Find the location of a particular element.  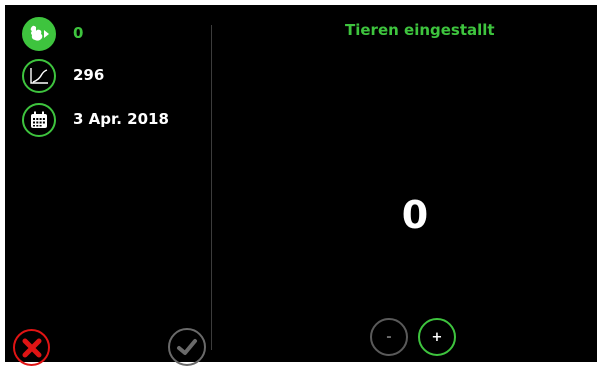

confirm-button is located at coordinates (187, 347).